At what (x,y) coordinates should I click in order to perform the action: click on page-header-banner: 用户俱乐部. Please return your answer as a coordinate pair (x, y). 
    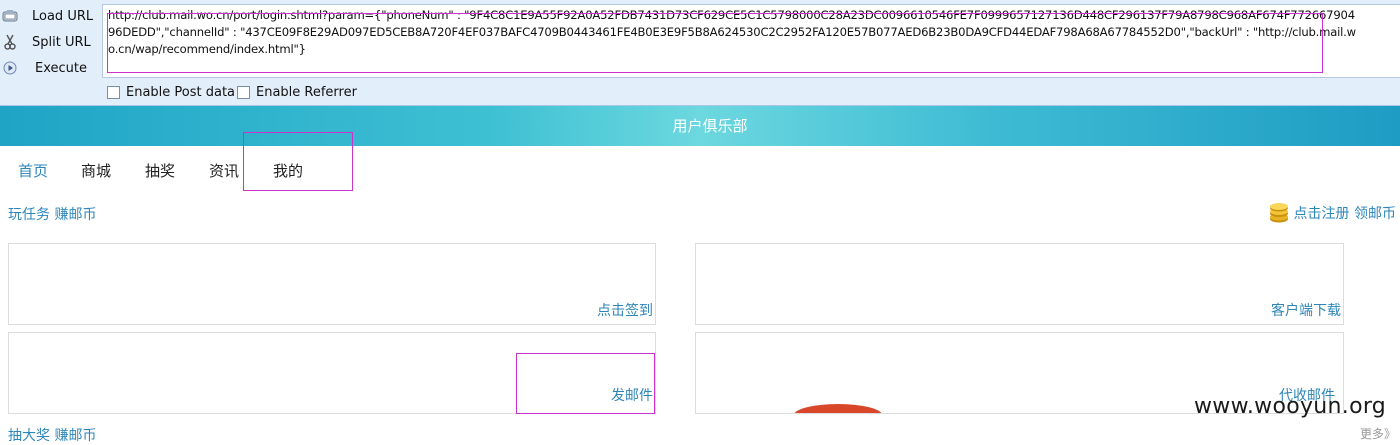
    Looking at the image, I should click on (700, 126).